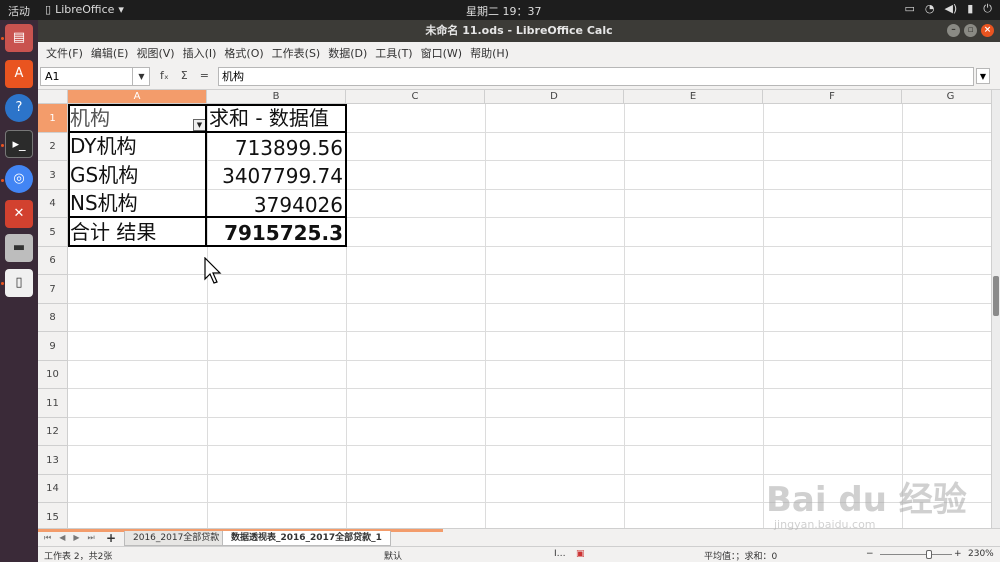 Image resolution: width=1000 pixels, height=562 pixels. Describe the element at coordinates (53, 97) in the screenshot. I see `select-all-corner` at that location.